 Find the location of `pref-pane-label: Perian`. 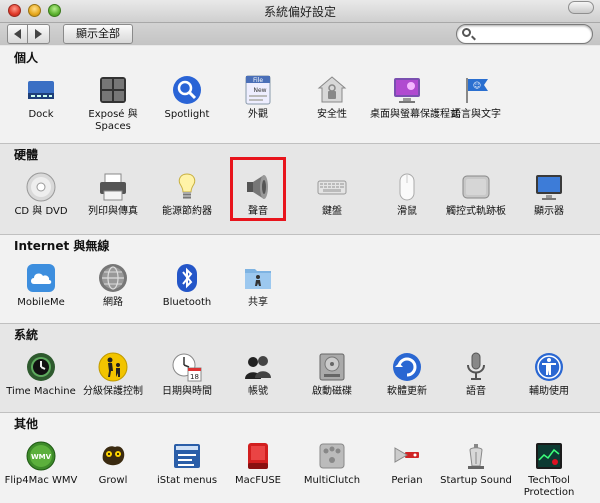

pref-pane-label: Perian is located at coordinates (407, 480).